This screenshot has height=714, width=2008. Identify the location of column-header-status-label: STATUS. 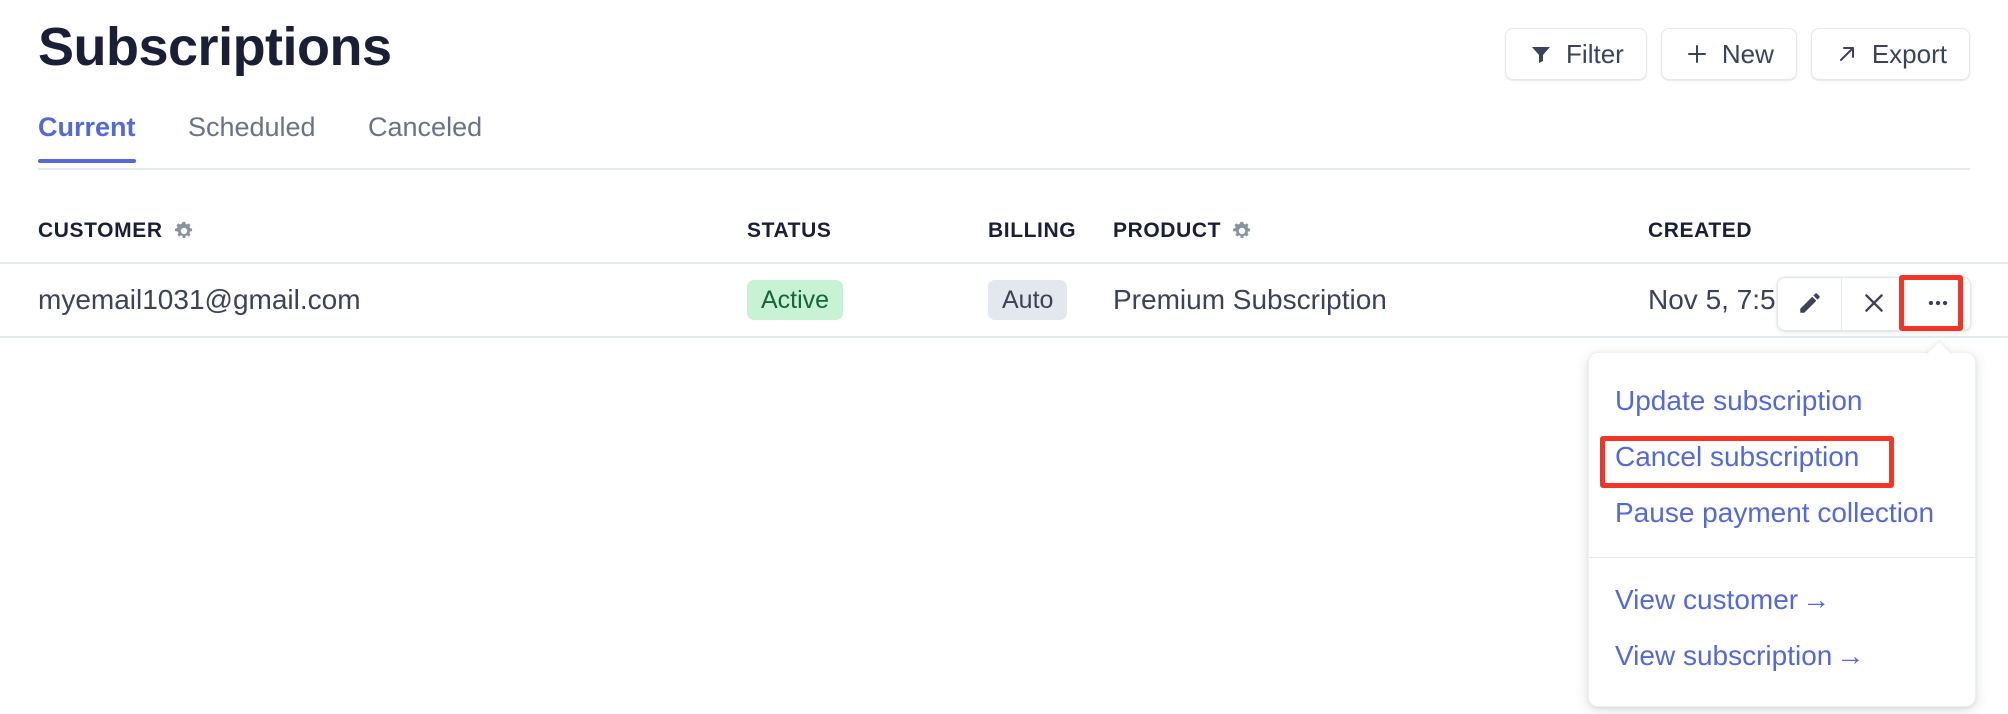
(789, 230).